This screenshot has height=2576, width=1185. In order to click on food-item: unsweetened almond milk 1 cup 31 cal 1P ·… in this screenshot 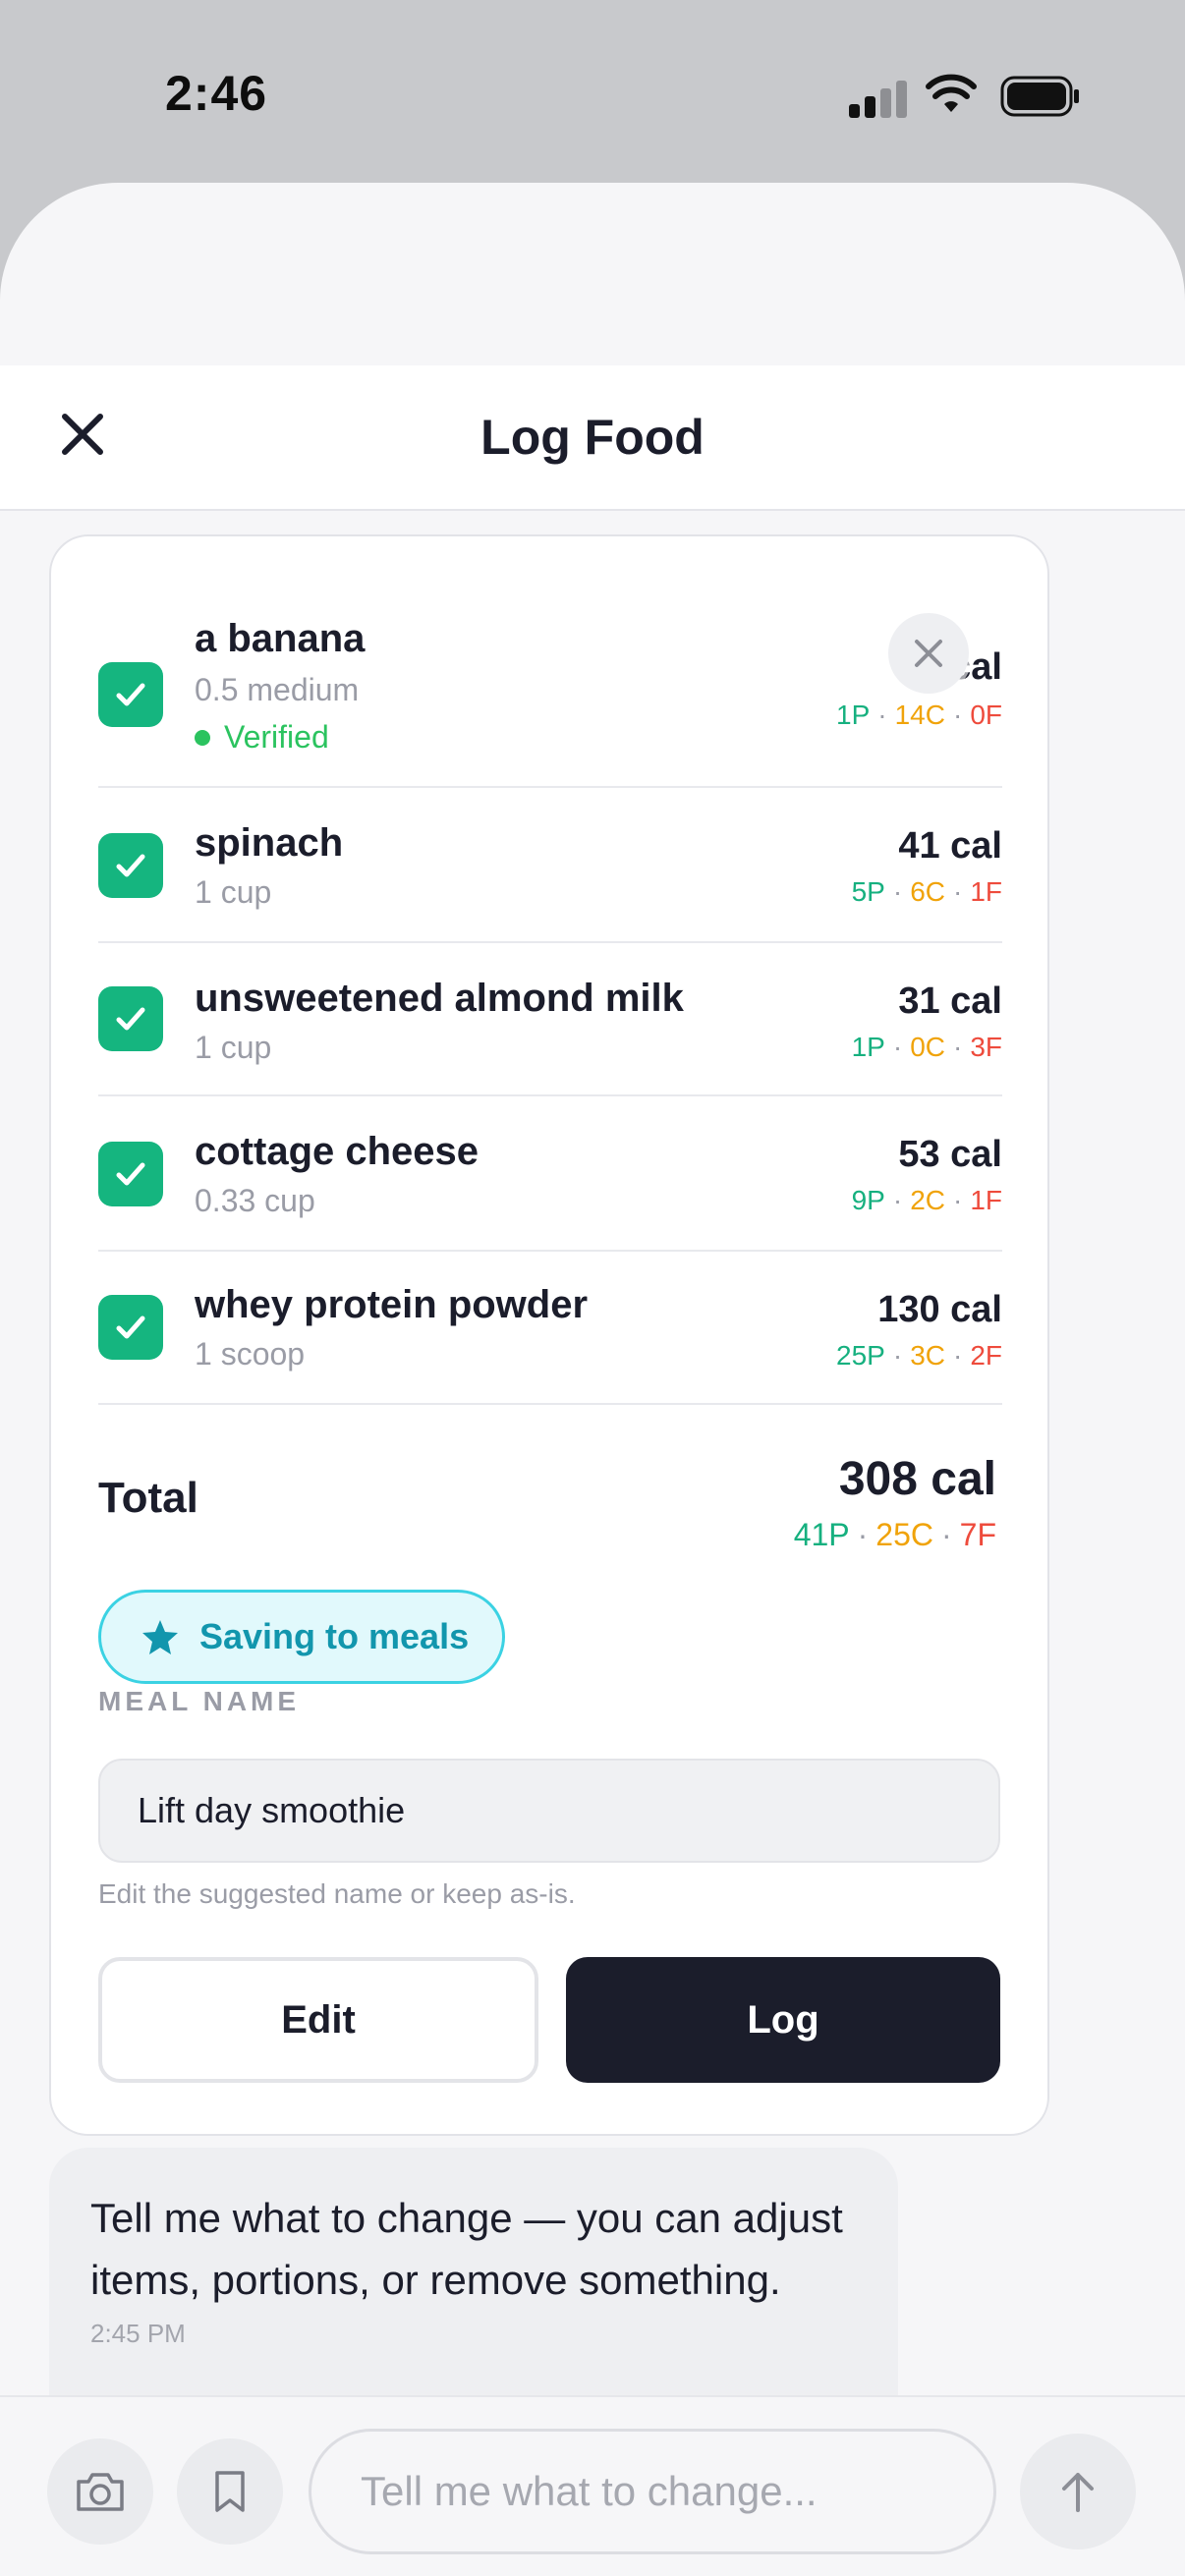, I will do `click(550, 1019)`.